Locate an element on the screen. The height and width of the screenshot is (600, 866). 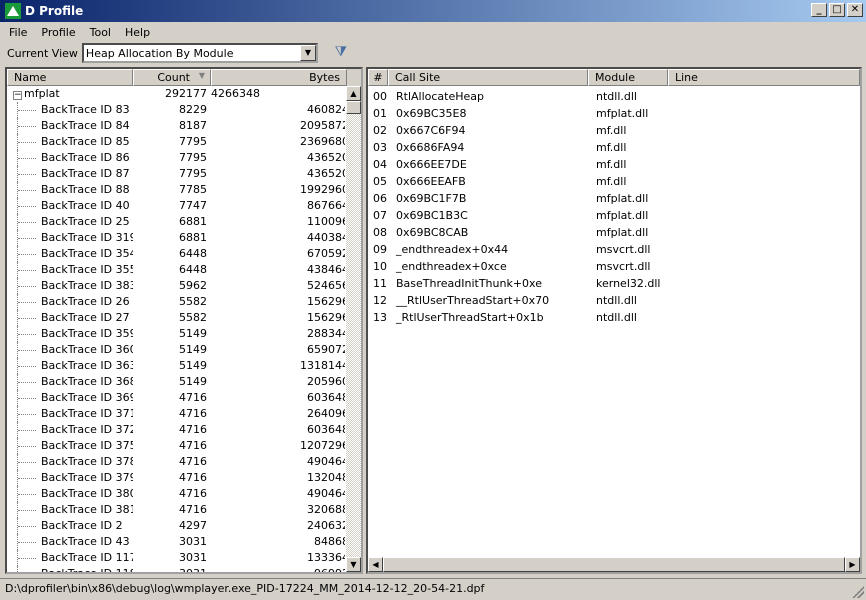
tree-row: BackTrace ID 363 5149 1318144 is located at coordinates (184, 366).